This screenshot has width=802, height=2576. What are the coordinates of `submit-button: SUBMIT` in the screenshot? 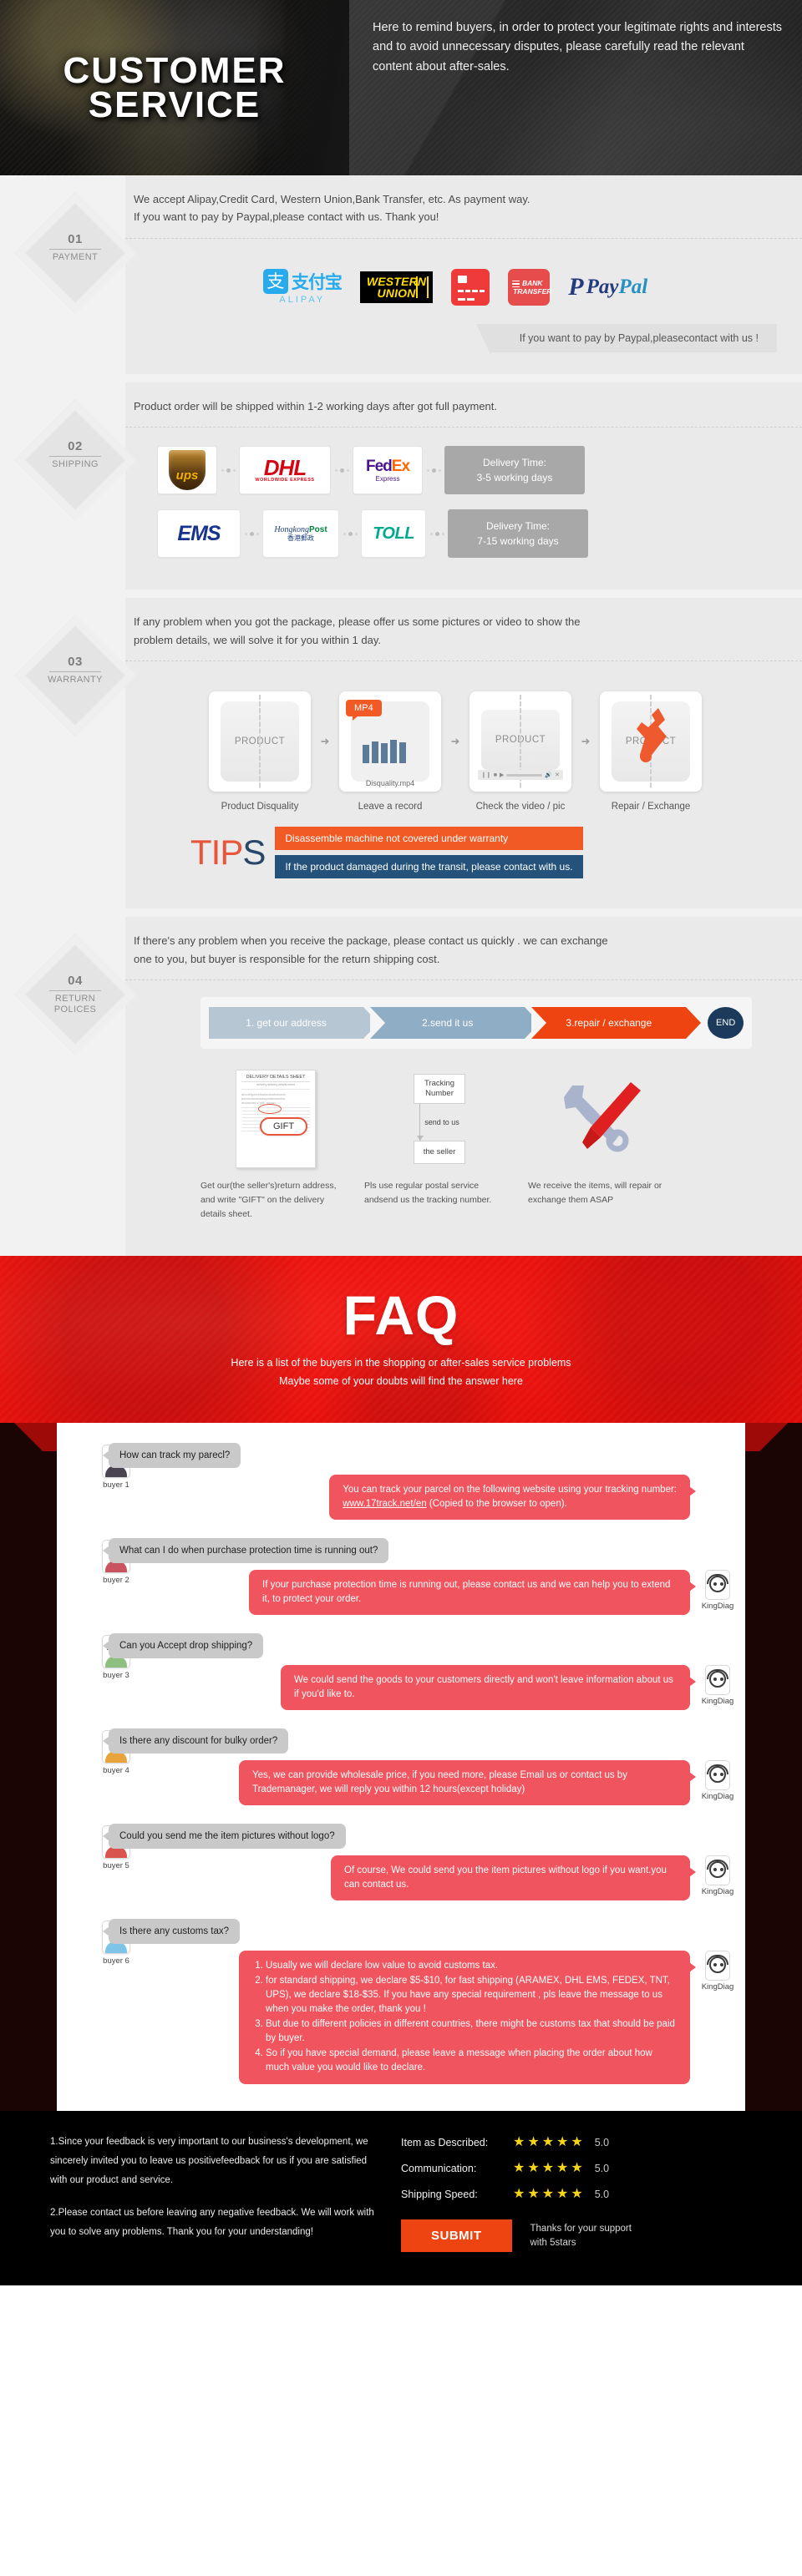 It's located at (456, 2236).